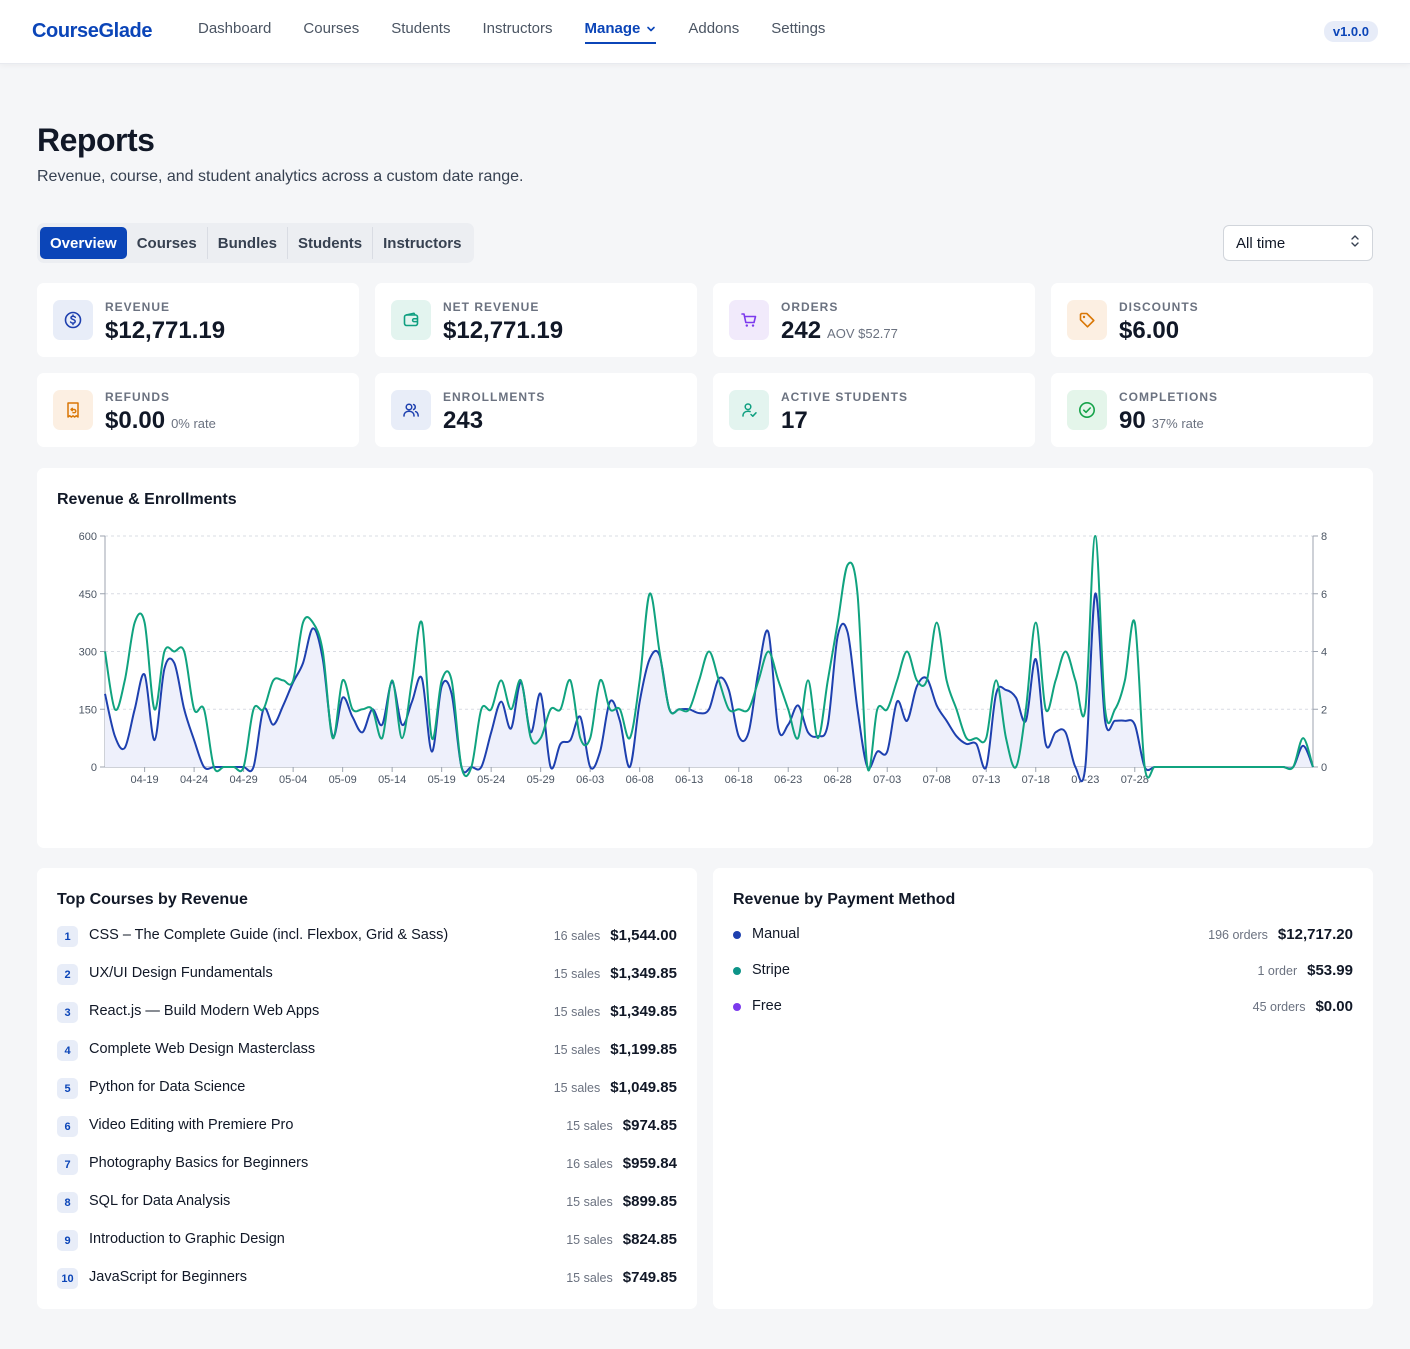 This screenshot has height=1349, width=1410. I want to click on x-tick-label: 07-08, so click(937, 780).